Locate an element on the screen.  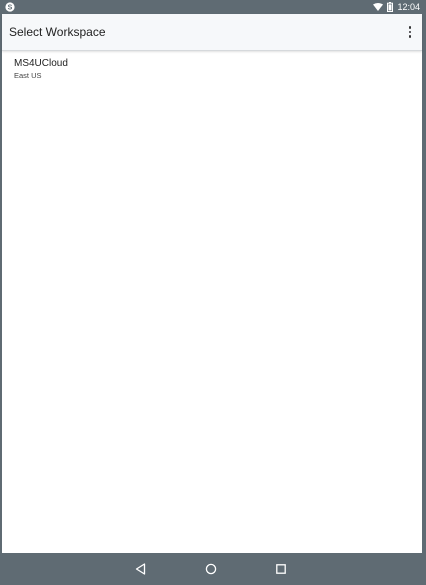
status-bar: S 12:04 is located at coordinates (213, 7).